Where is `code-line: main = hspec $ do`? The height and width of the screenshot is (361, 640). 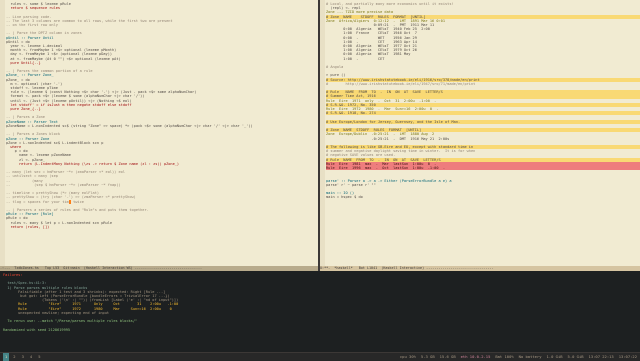
code-line: main = hspec $ do is located at coordinates (344, 197).